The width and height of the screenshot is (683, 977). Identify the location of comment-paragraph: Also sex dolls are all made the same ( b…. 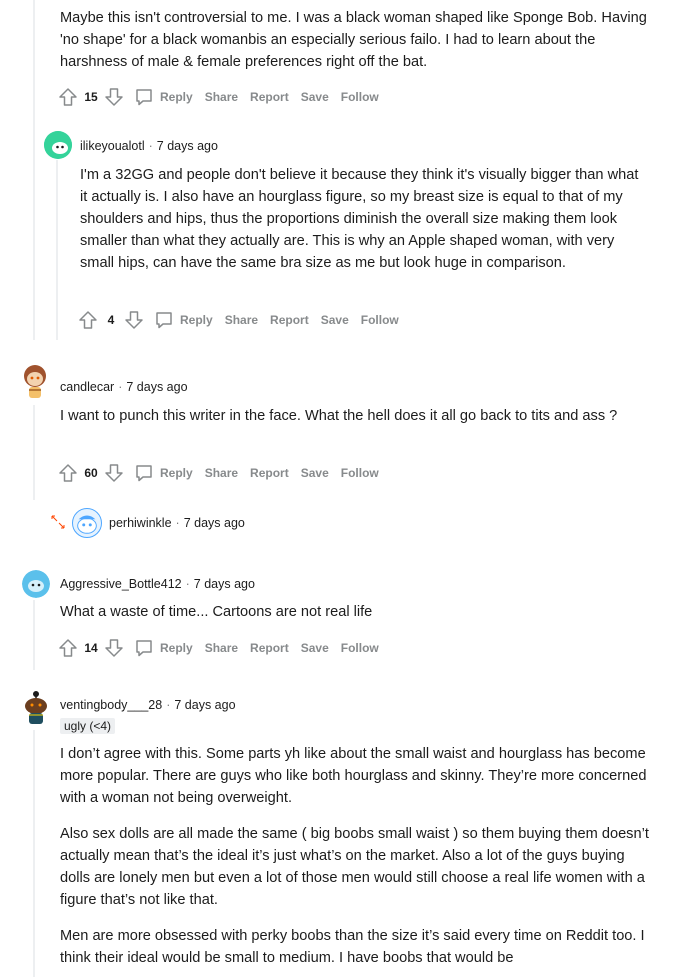
(354, 867).